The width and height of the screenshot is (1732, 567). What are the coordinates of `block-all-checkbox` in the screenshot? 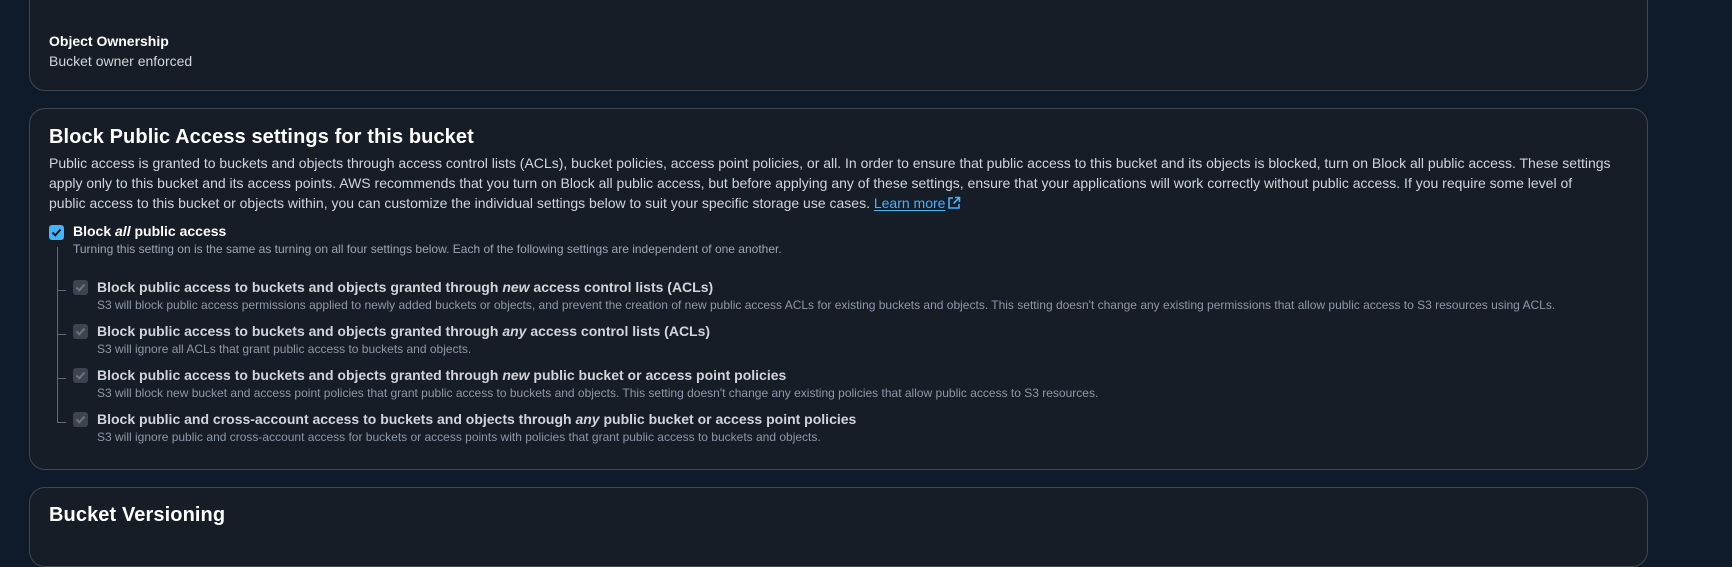 It's located at (56, 232).